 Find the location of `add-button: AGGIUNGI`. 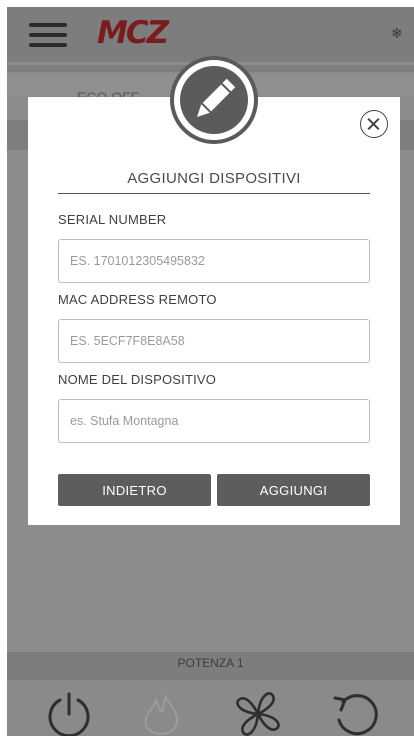

add-button: AGGIUNGI is located at coordinates (293, 490).